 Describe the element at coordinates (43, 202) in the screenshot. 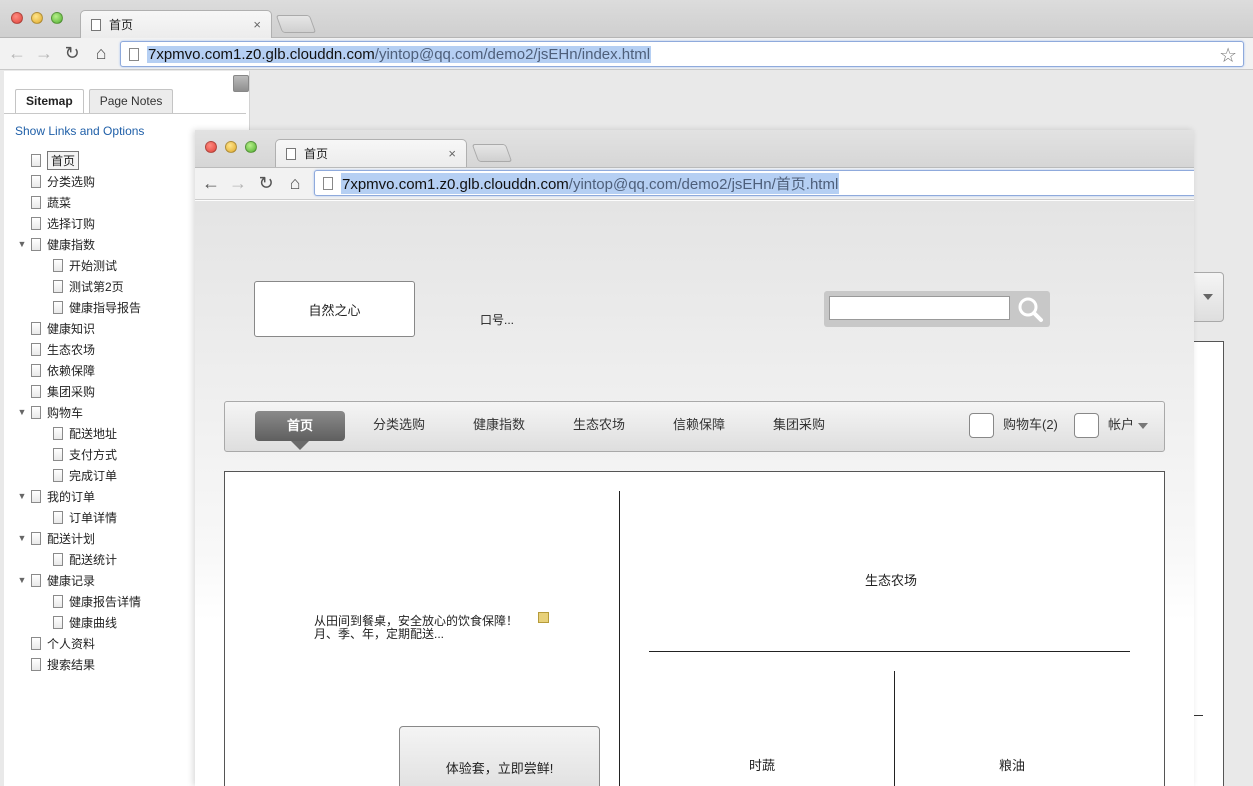

I see `sitemap-item: 蔬菜` at that location.